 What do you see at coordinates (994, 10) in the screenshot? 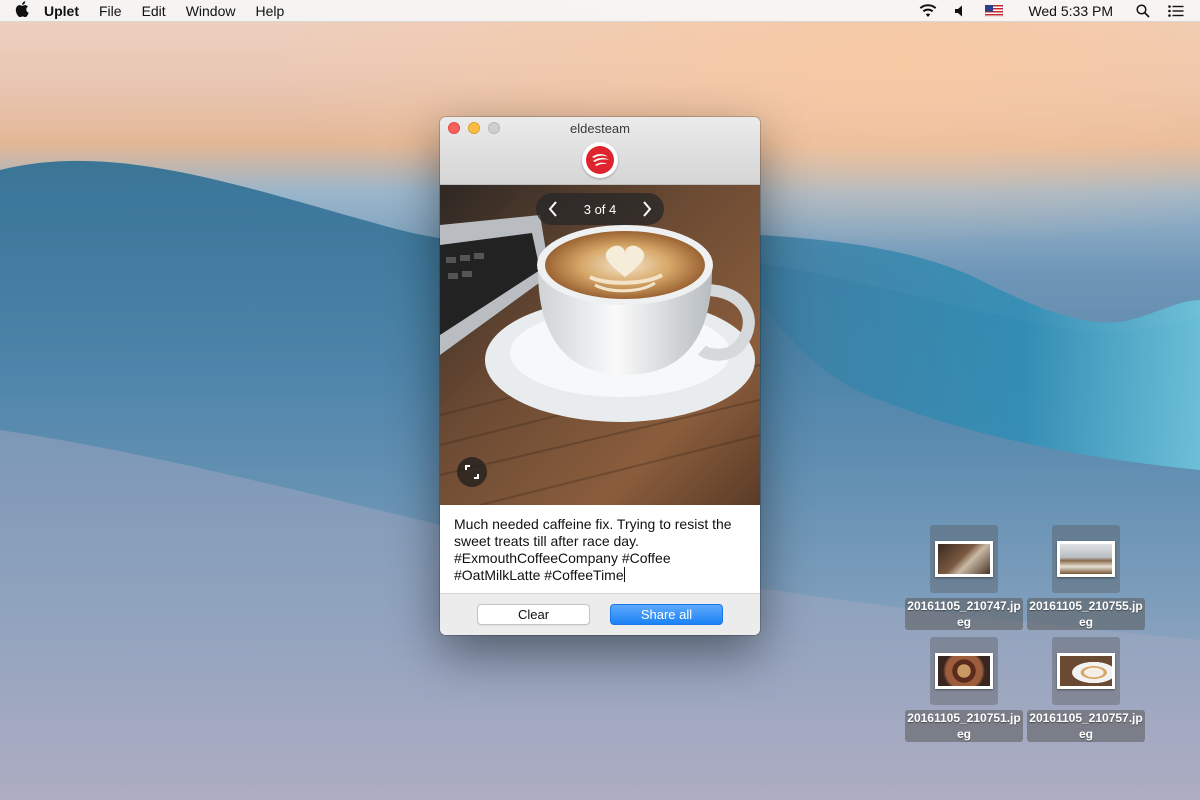
I see `us-flag-icon` at bounding box center [994, 10].